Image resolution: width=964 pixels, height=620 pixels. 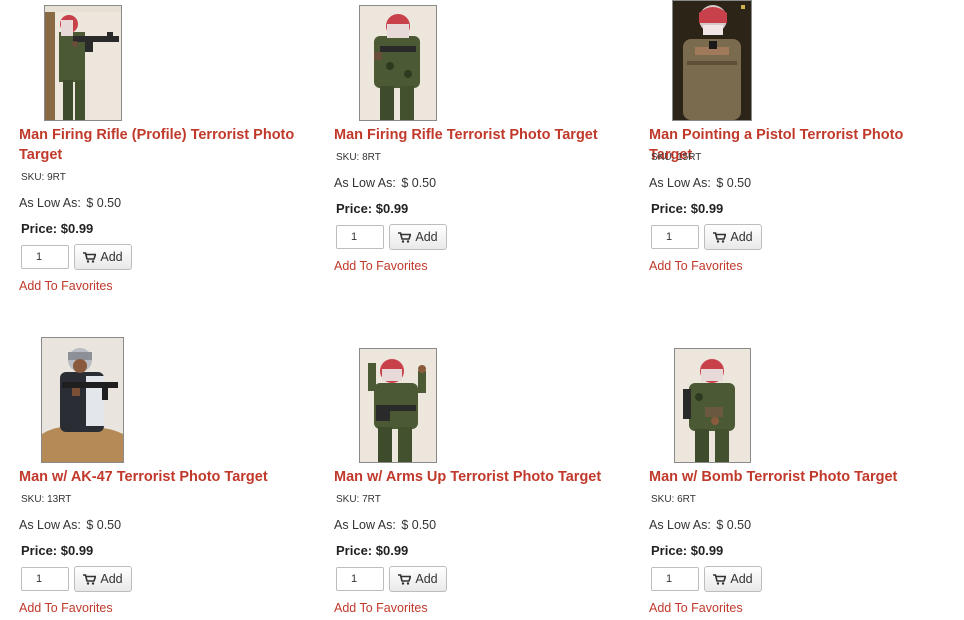 I want to click on product-image-bomb, so click(x=712, y=405).